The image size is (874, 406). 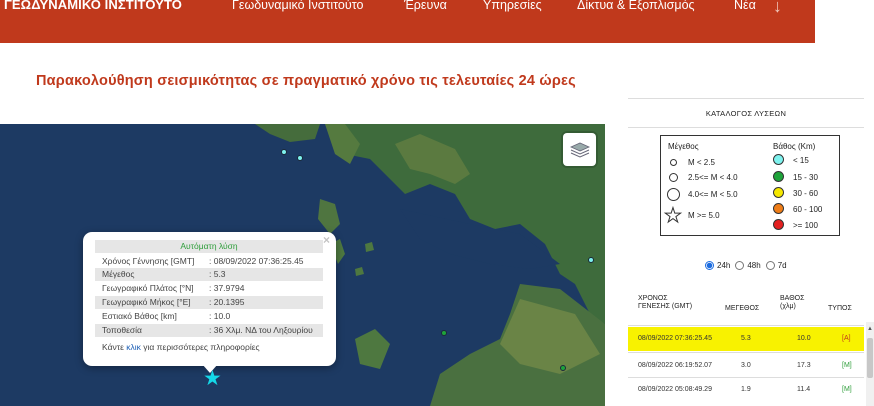 What do you see at coordinates (114, 347) in the screenshot?
I see `popup-footer-text: Κάντε` at bounding box center [114, 347].